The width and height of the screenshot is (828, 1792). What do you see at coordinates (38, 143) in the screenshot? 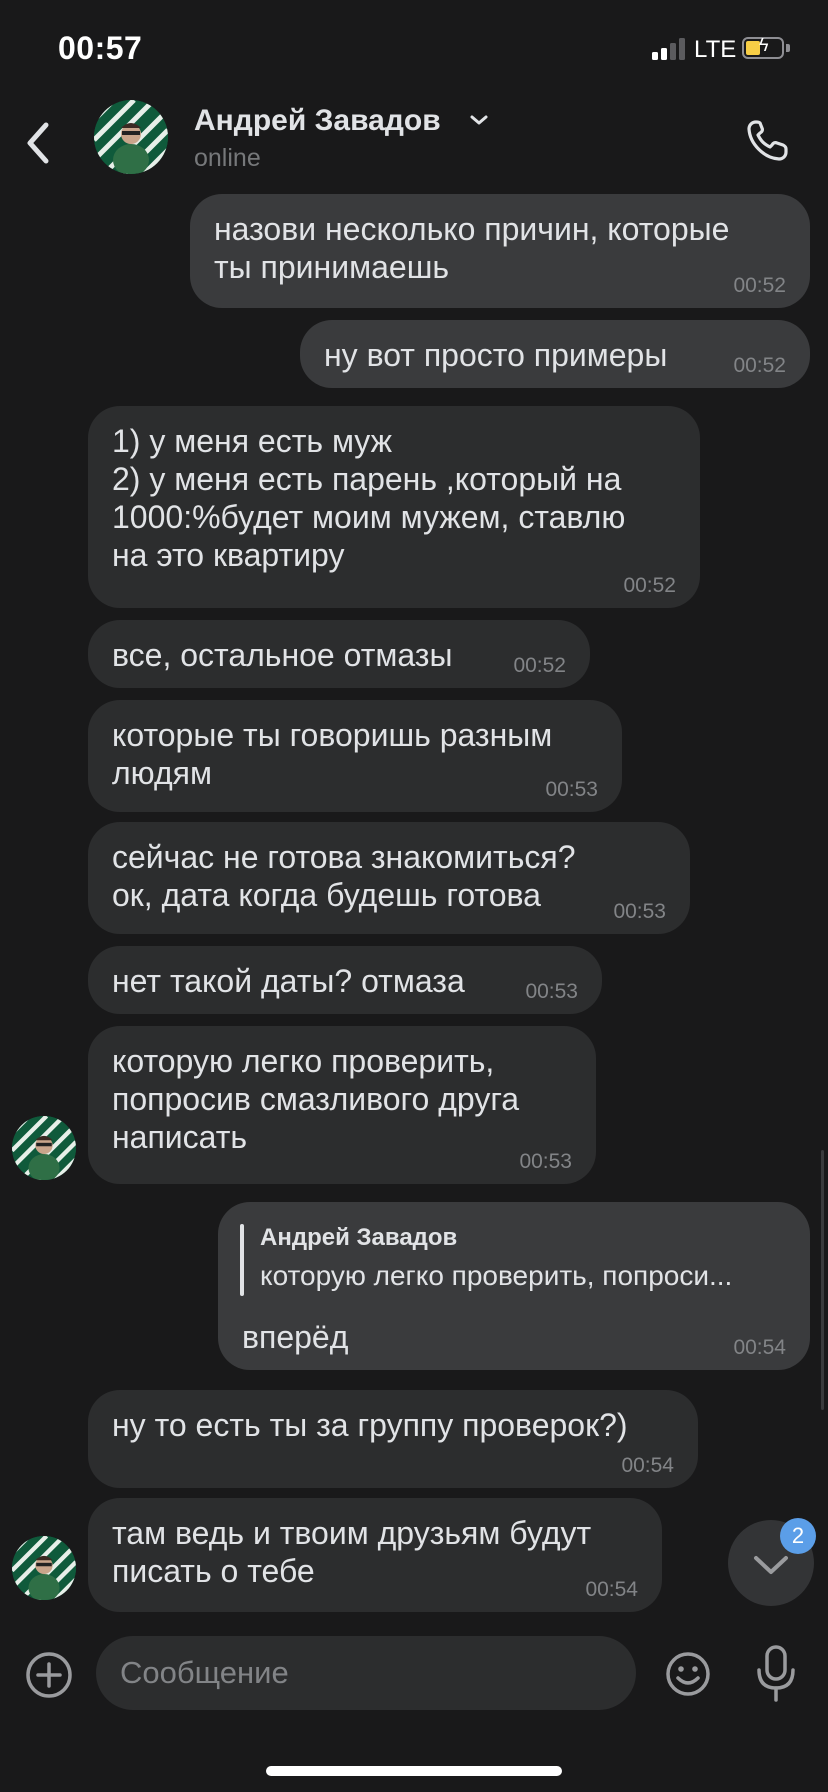
I see `back-chevron-icon` at bounding box center [38, 143].